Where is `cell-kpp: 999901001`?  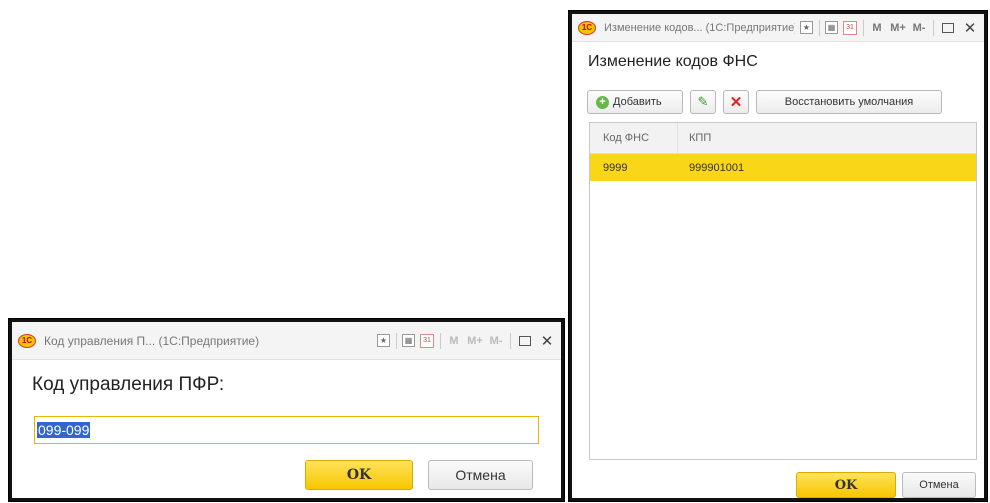 cell-kpp: 999901001 is located at coordinates (717, 167).